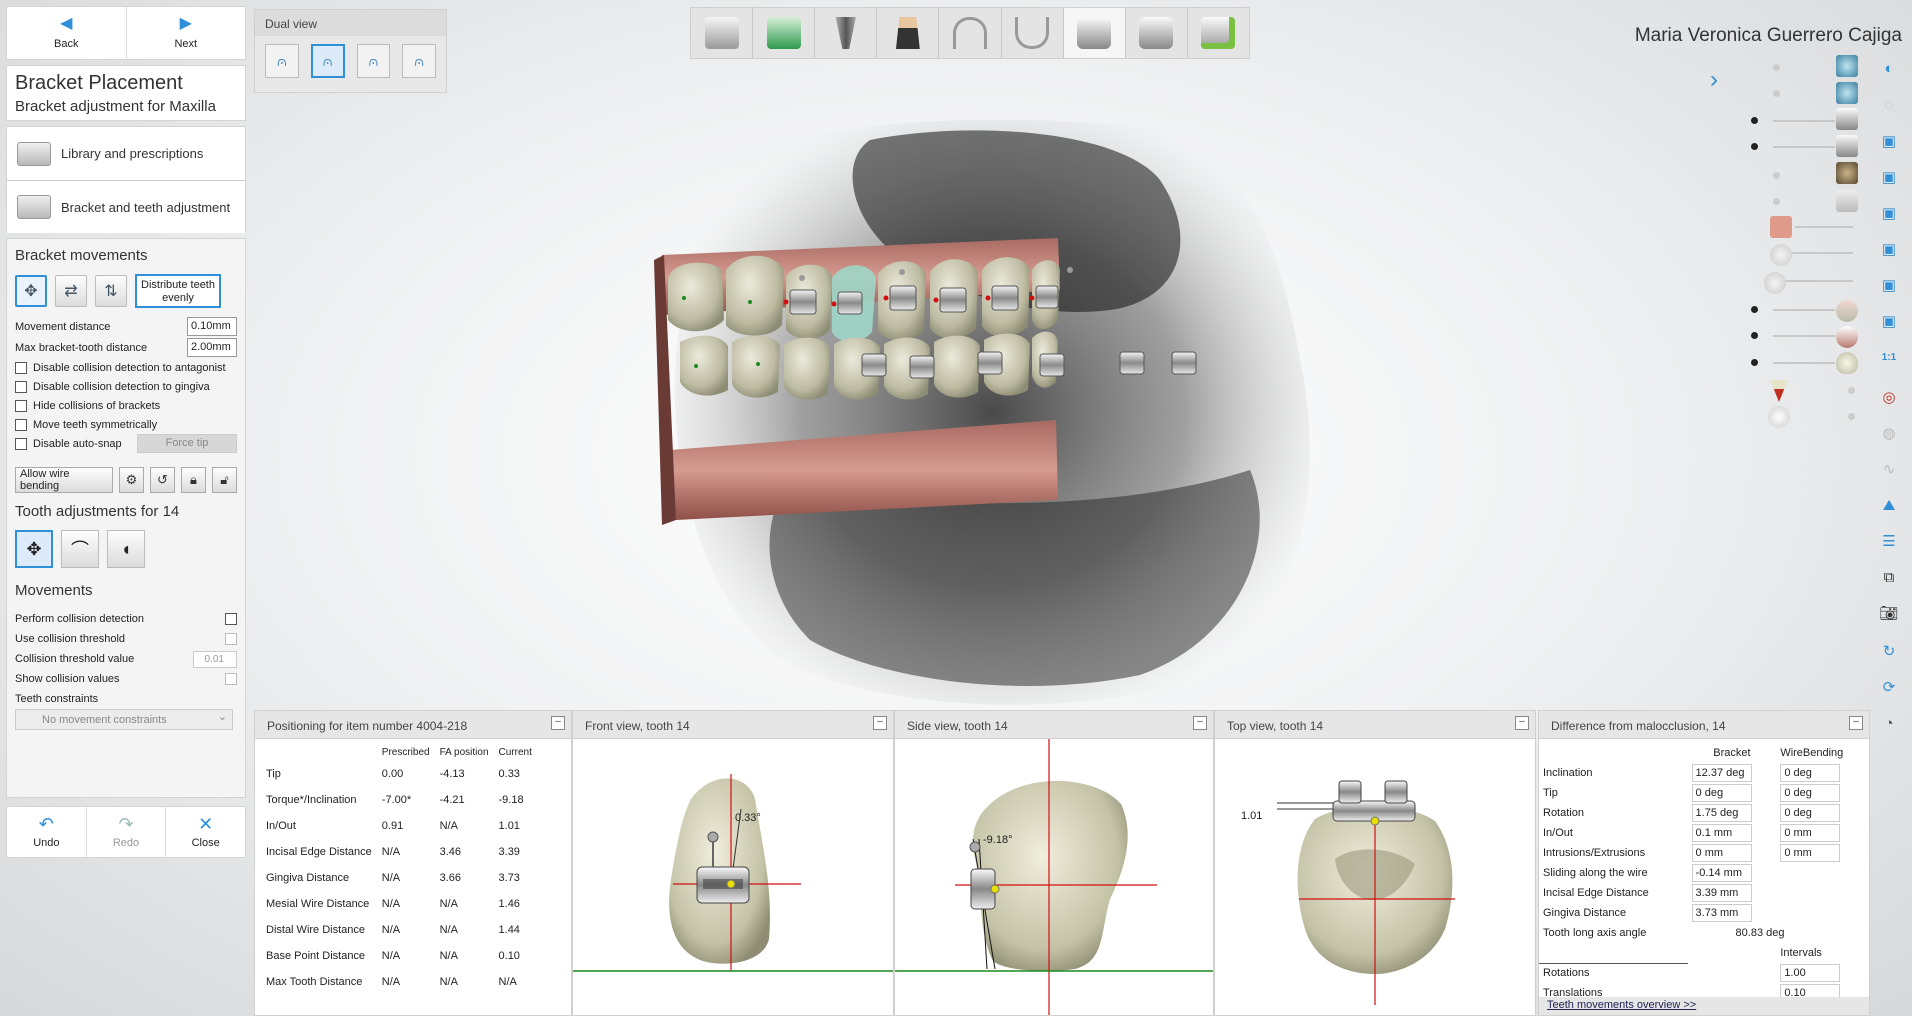 This screenshot has height=1016, width=1912. I want to click on checkbox-symmetric: Move teeth symmetrically, so click(126, 424).